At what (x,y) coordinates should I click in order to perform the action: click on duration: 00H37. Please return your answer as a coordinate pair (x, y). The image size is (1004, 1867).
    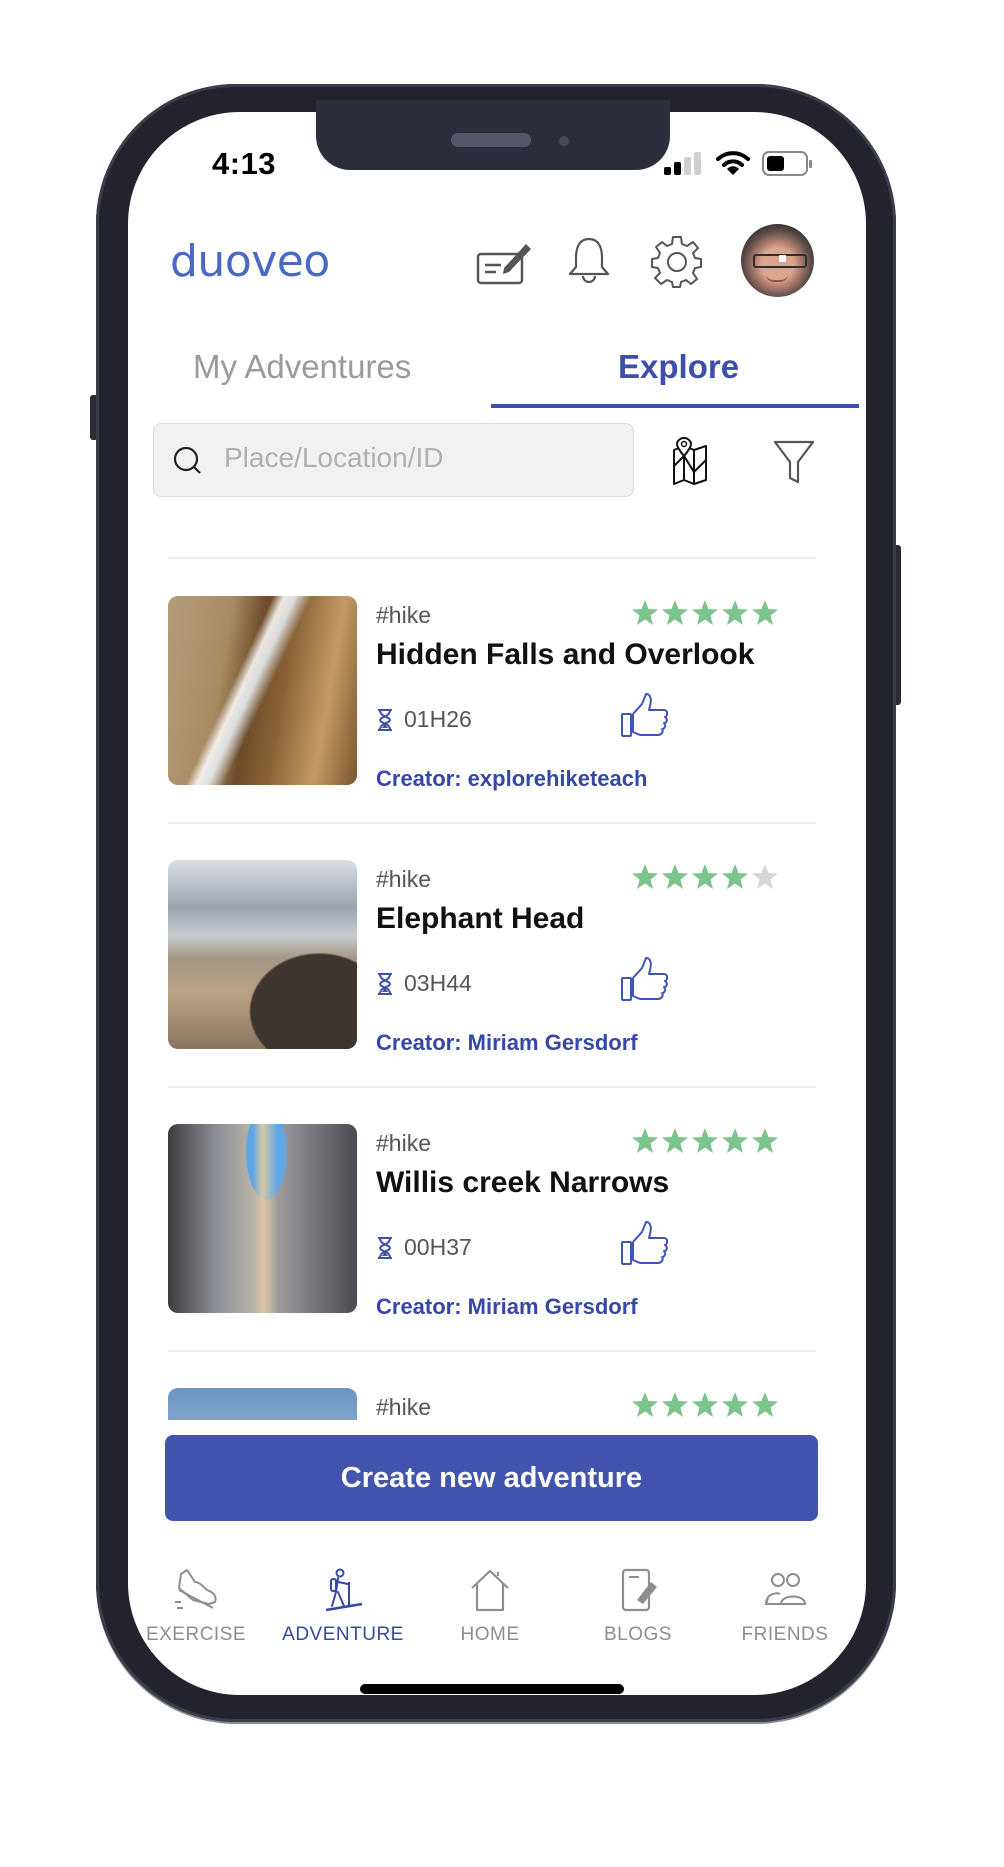
    Looking at the image, I should click on (424, 1247).